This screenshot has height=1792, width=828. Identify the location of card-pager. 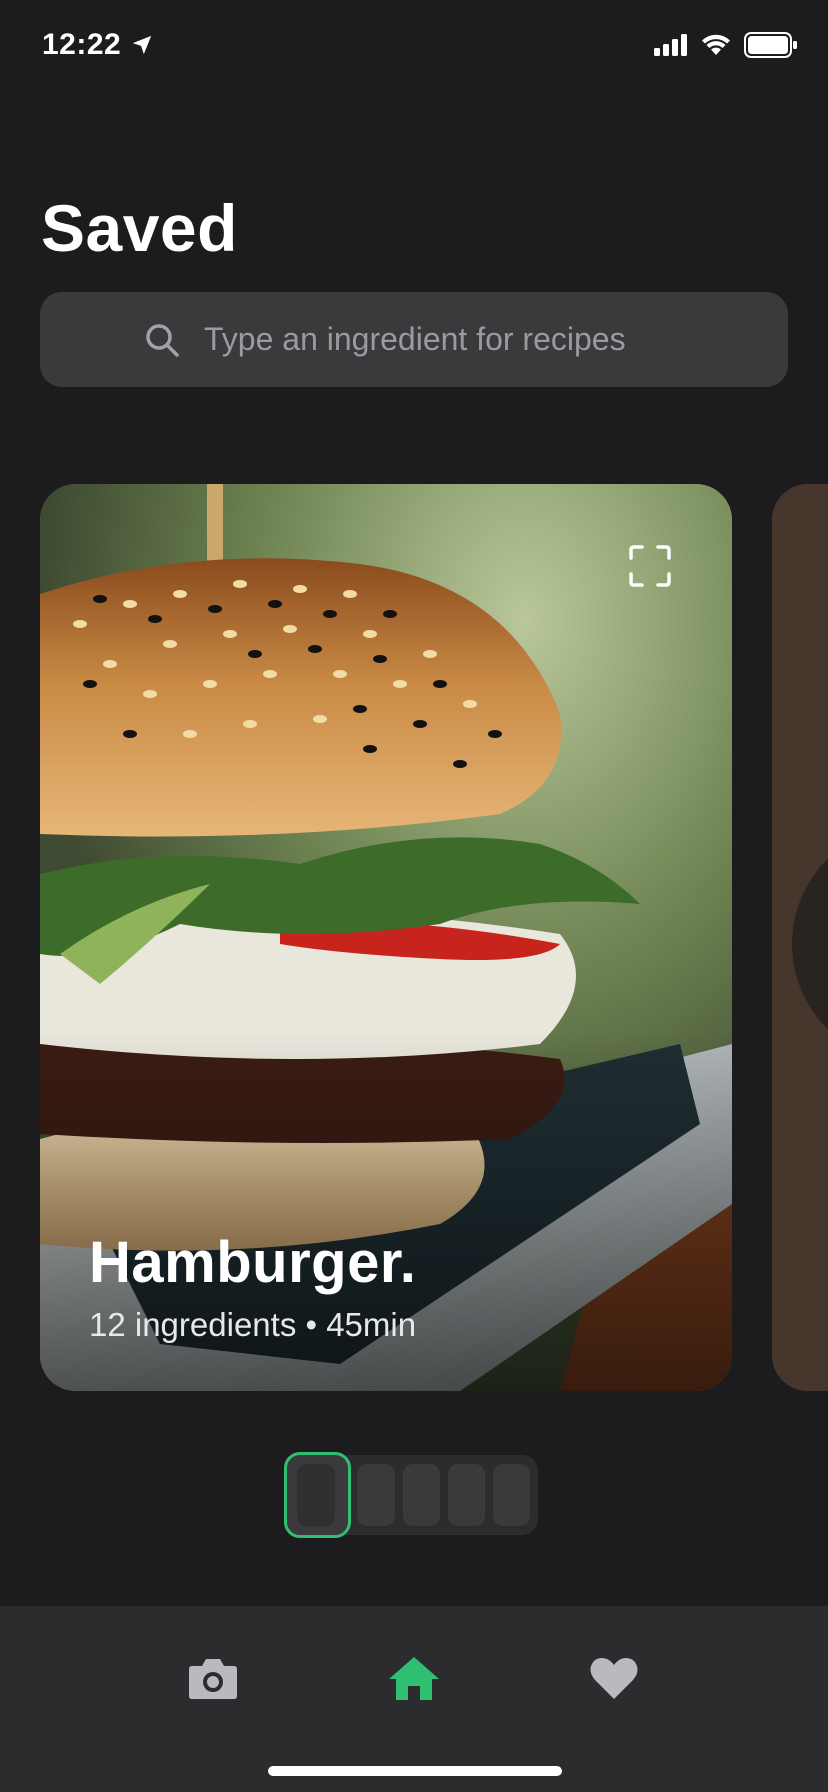
(411, 1495).